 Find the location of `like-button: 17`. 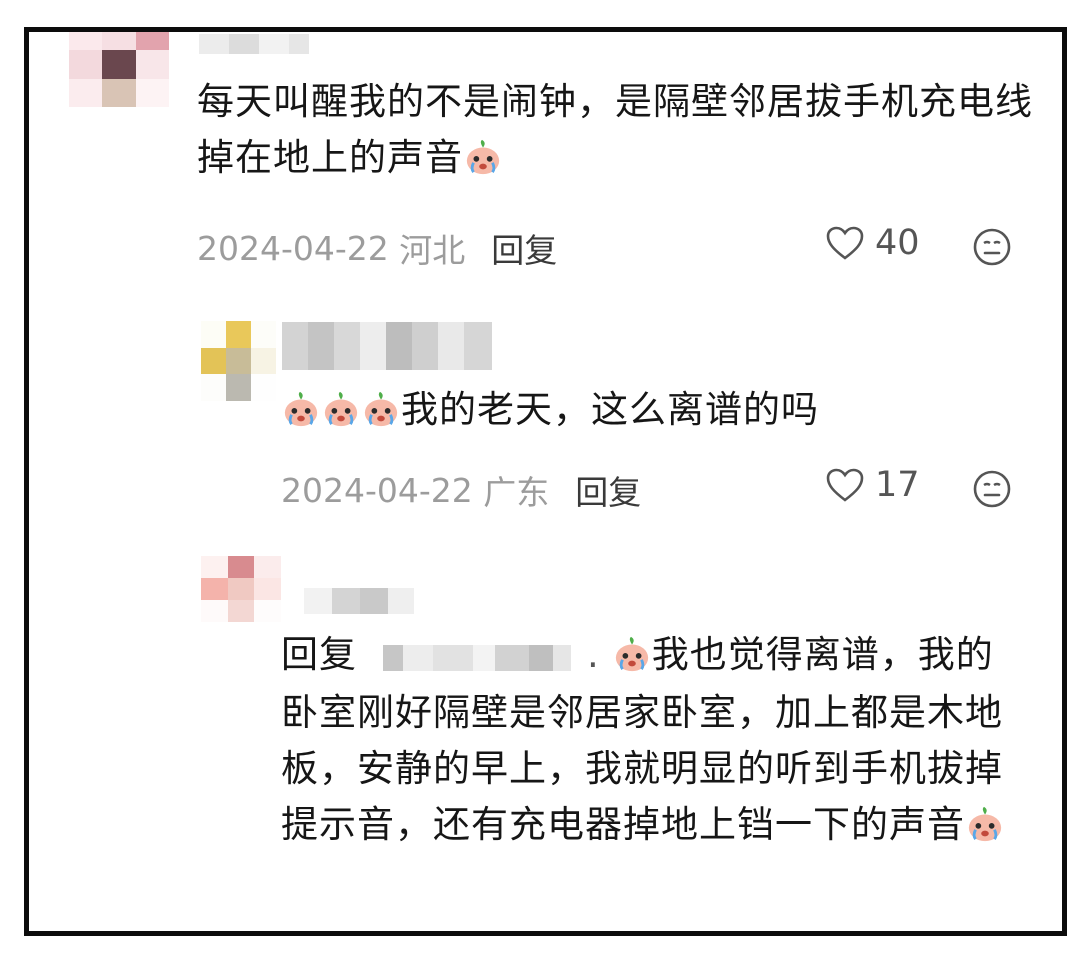

like-button: 17 is located at coordinates (872, 485).